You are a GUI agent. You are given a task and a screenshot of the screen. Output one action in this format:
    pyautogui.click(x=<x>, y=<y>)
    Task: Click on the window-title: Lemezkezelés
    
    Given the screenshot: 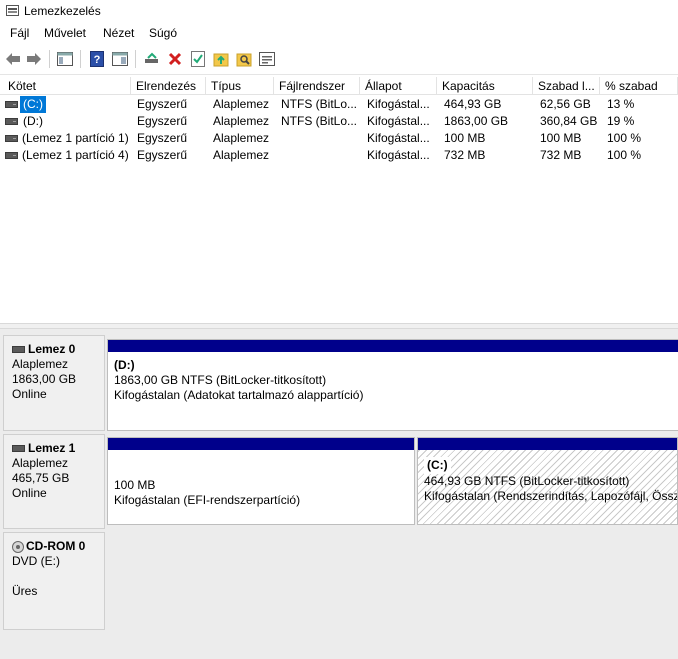 What is the action you would take?
    pyautogui.click(x=62, y=11)
    